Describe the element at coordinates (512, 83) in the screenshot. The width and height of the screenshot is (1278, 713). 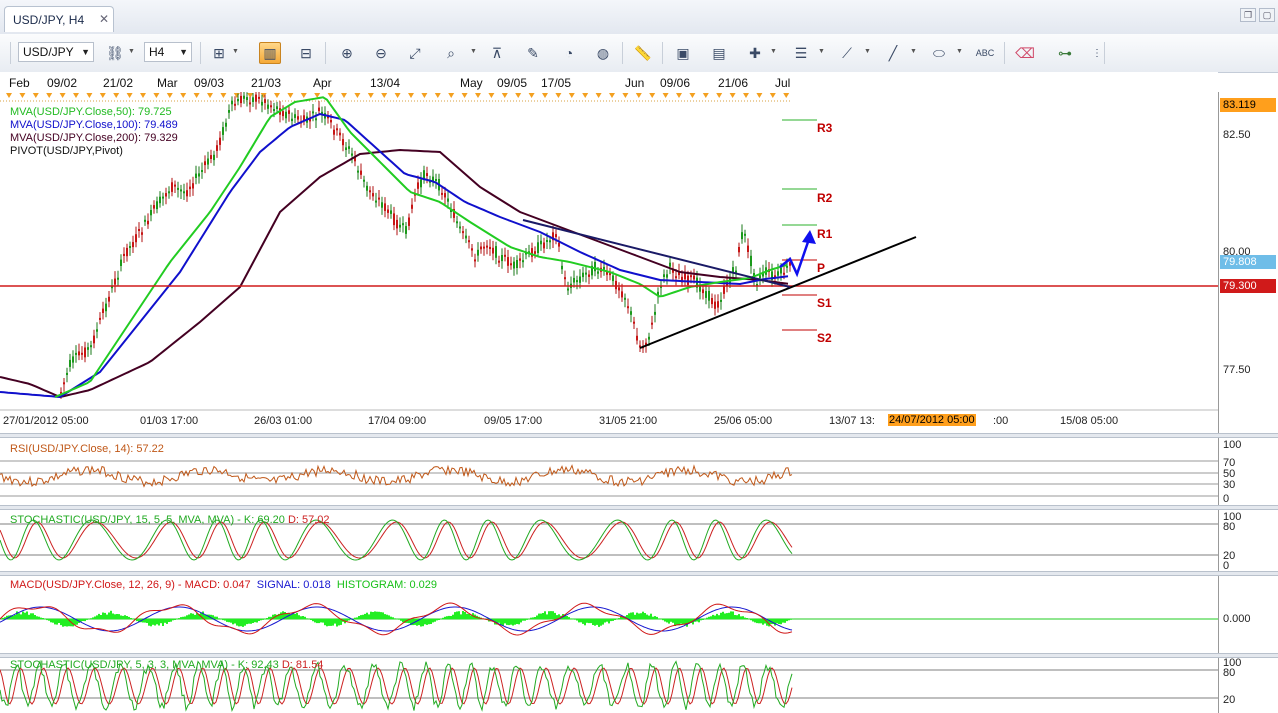
I see `date-bar-label: 09/05` at that location.